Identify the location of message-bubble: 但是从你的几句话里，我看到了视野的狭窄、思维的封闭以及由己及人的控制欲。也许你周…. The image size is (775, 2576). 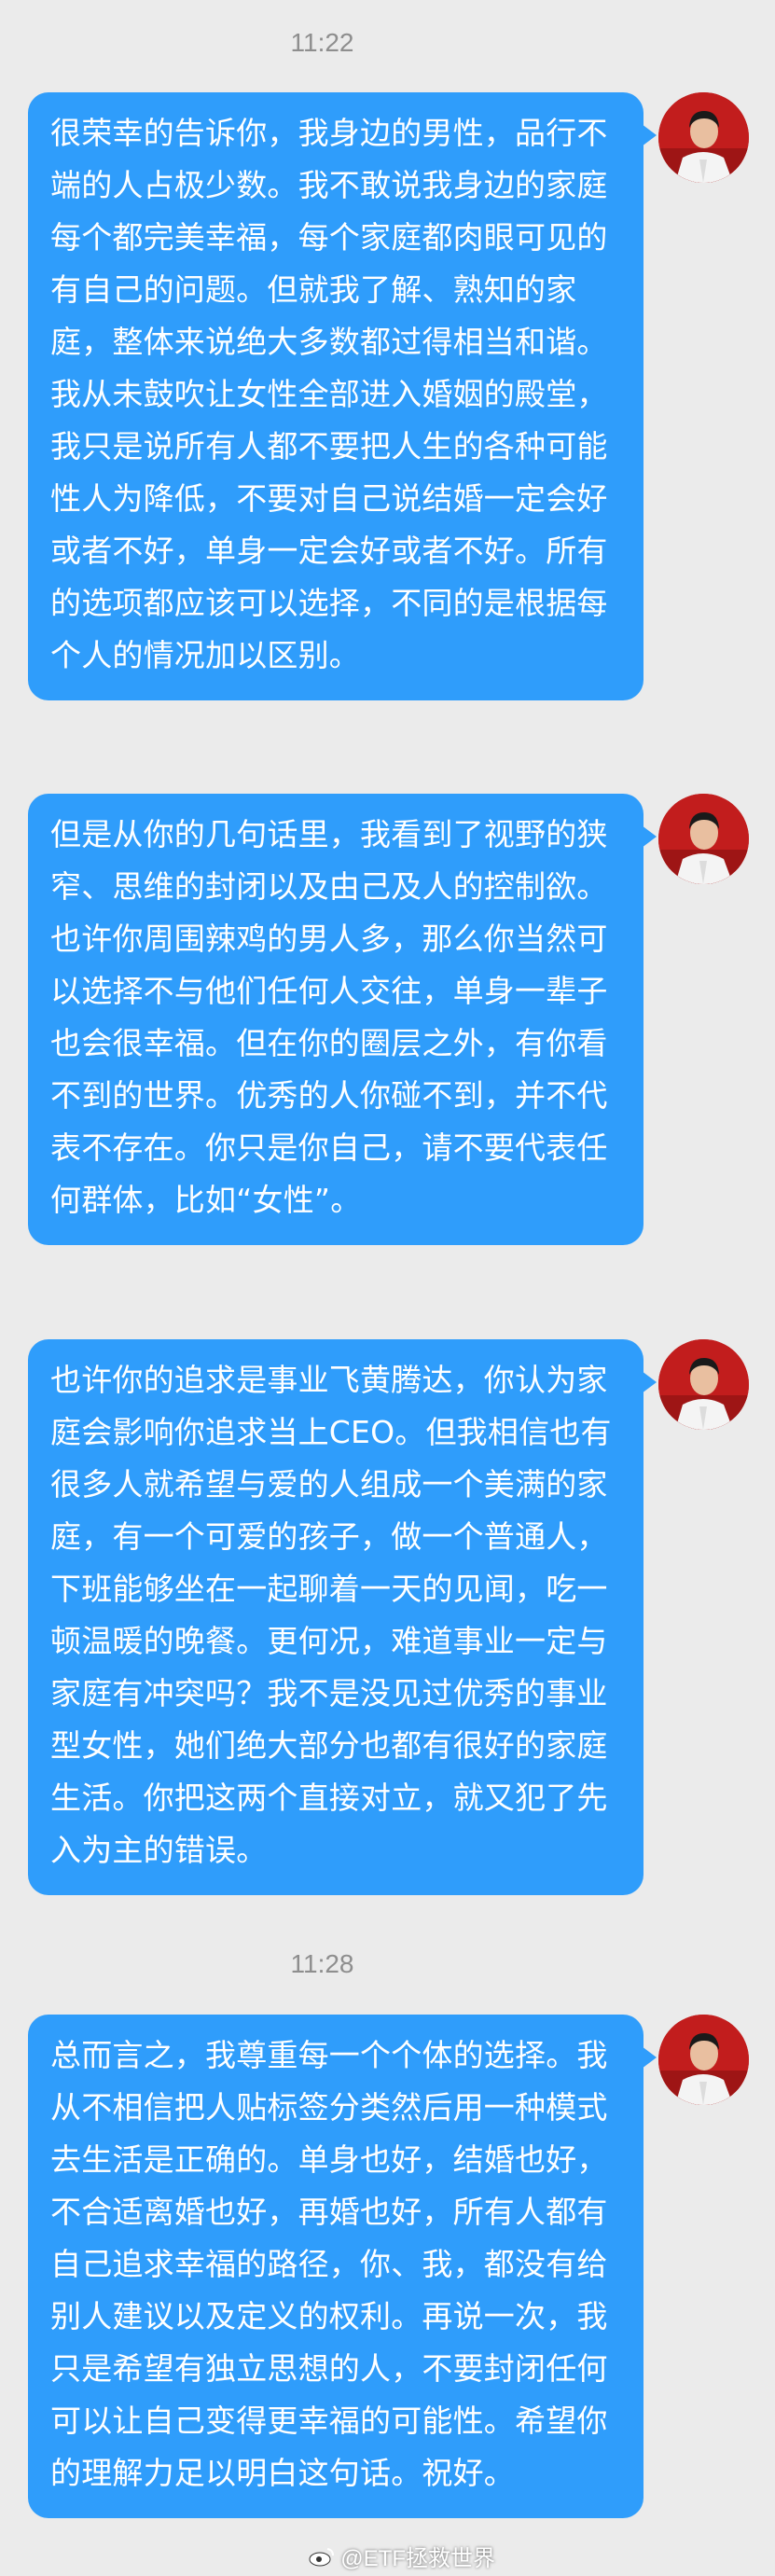
(342, 1020).